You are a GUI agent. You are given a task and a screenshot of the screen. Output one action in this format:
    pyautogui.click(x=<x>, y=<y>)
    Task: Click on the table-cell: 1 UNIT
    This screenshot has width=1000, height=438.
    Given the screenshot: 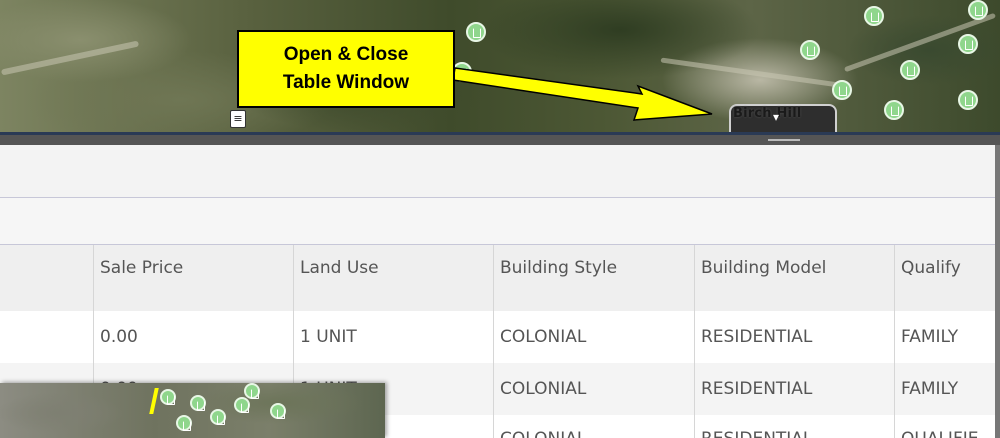 What is the action you would take?
    pyautogui.click(x=393, y=337)
    